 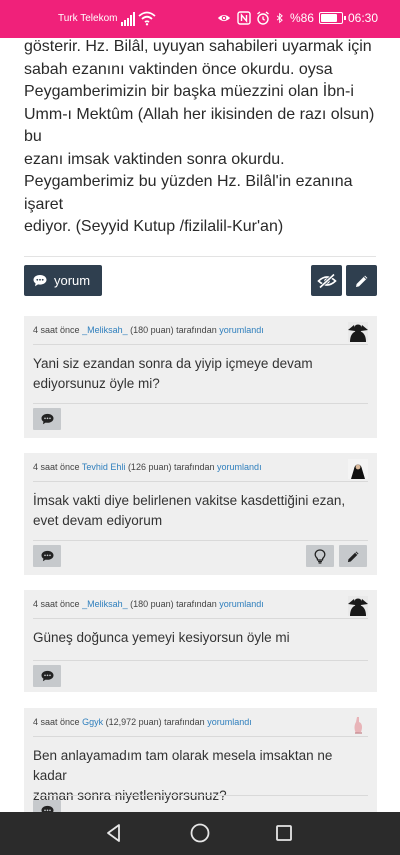 What do you see at coordinates (88, 18) in the screenshot?
I see `carrier-name: Turk Telekom` at bounding box center [88, 18].